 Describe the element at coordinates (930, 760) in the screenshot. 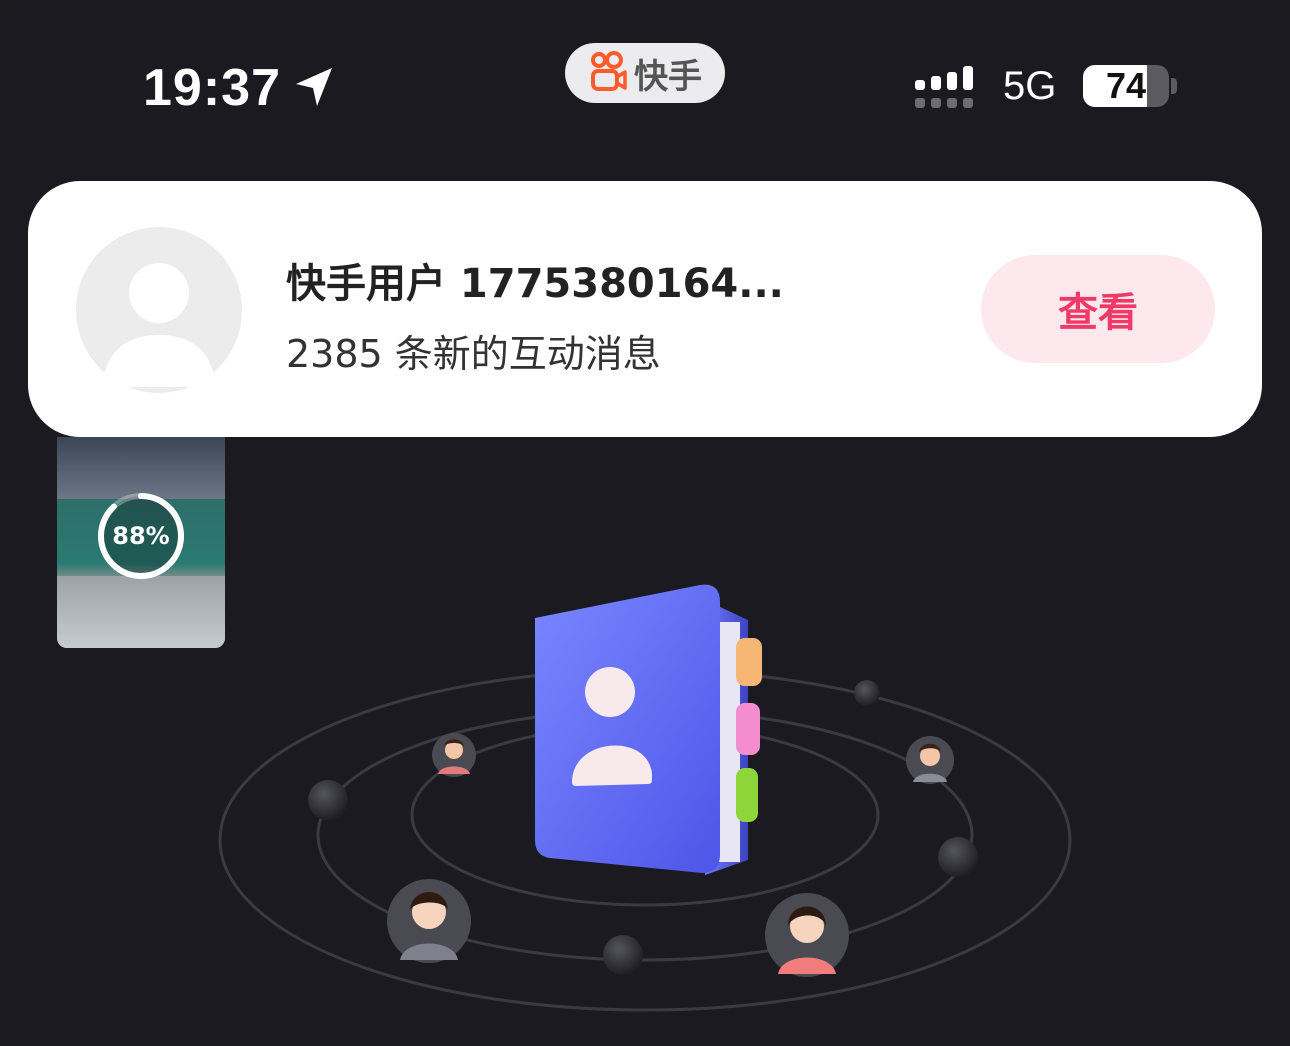

I see `orbit-avatar-small-right` at that location.